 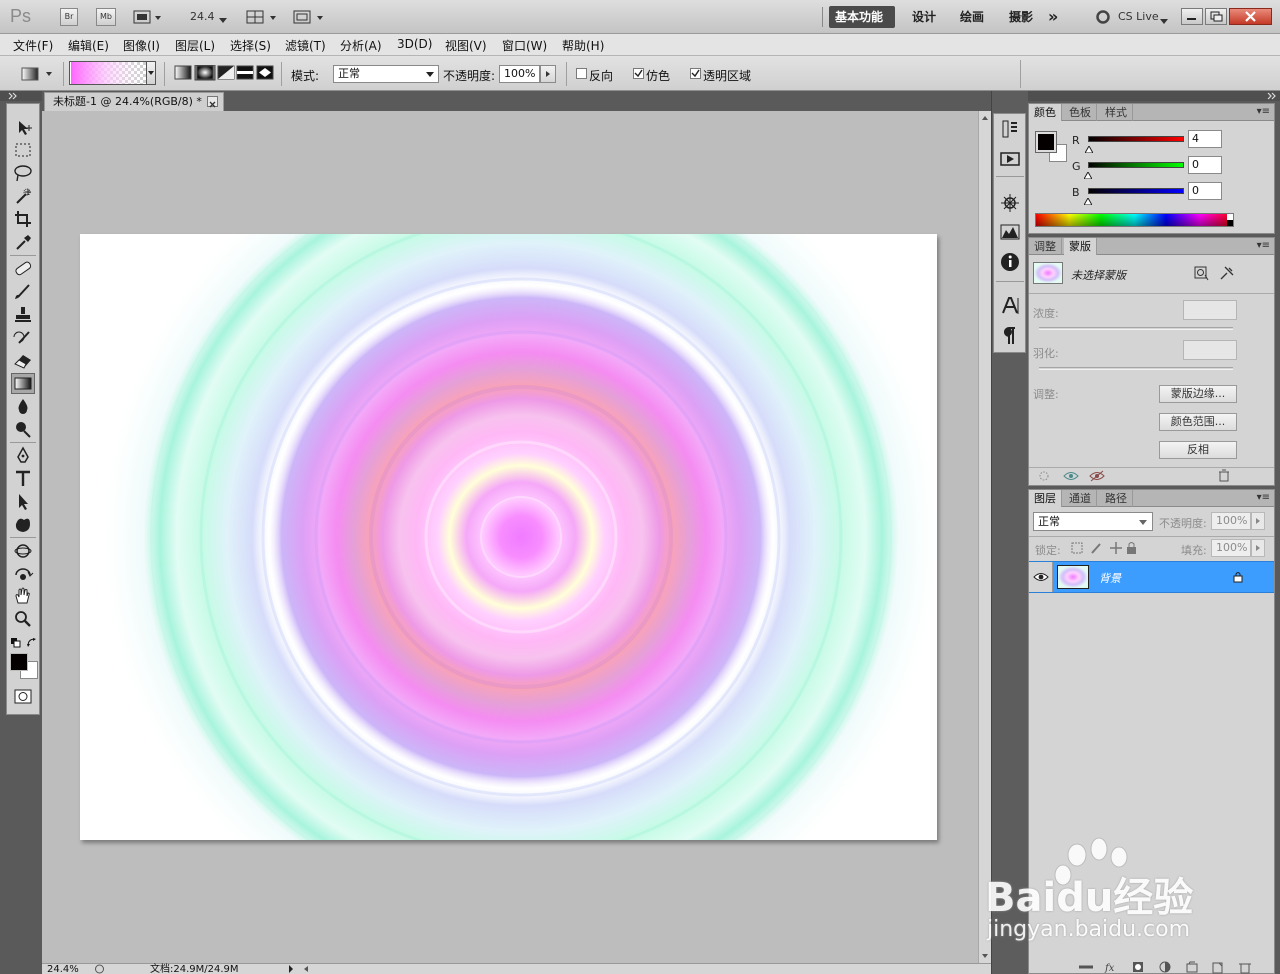 What do you see at coordinates (23, 550) in the screenshot?
I see `3d-rotate-tool` at bounding box center [23, 550].